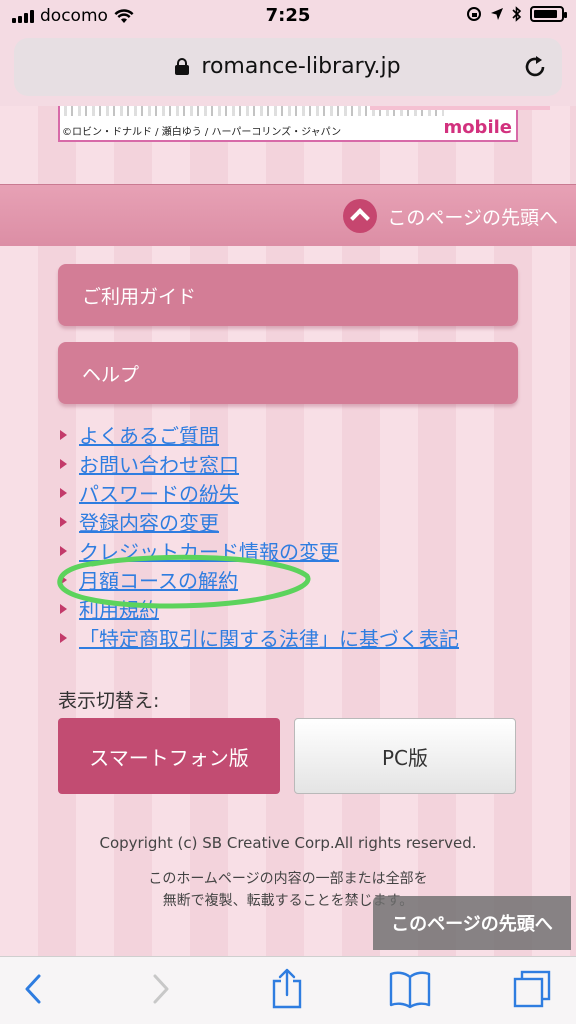  Describe the element at coordinates (139, 297) in the screenshot. I see `usage-guide-label: ご利用ガイド` at that location.